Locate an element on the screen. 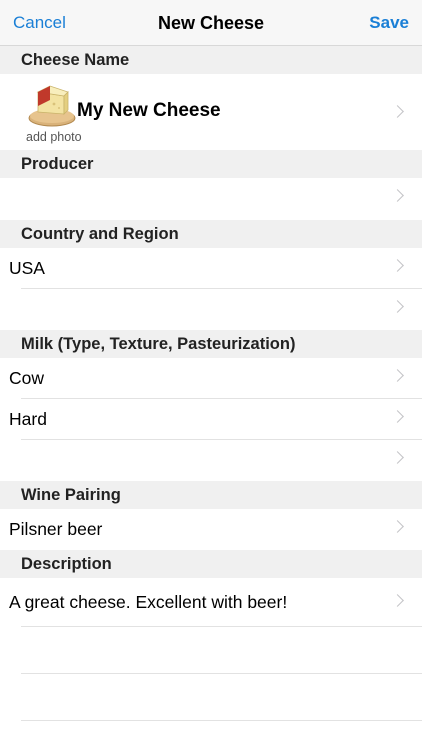  country-row: USA is located at coordinates (211, 268).